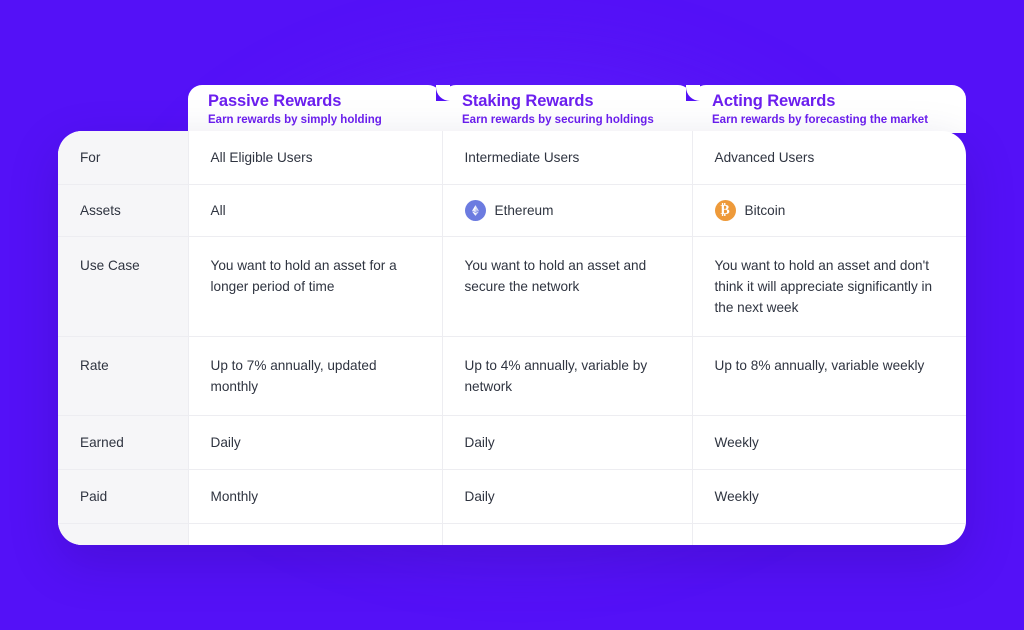 The height and width of the screenshot is (630, 1024). Describe the element at coordinates (123, 442) in the screenshot. I see `row-label-earned: Earned` at that location.